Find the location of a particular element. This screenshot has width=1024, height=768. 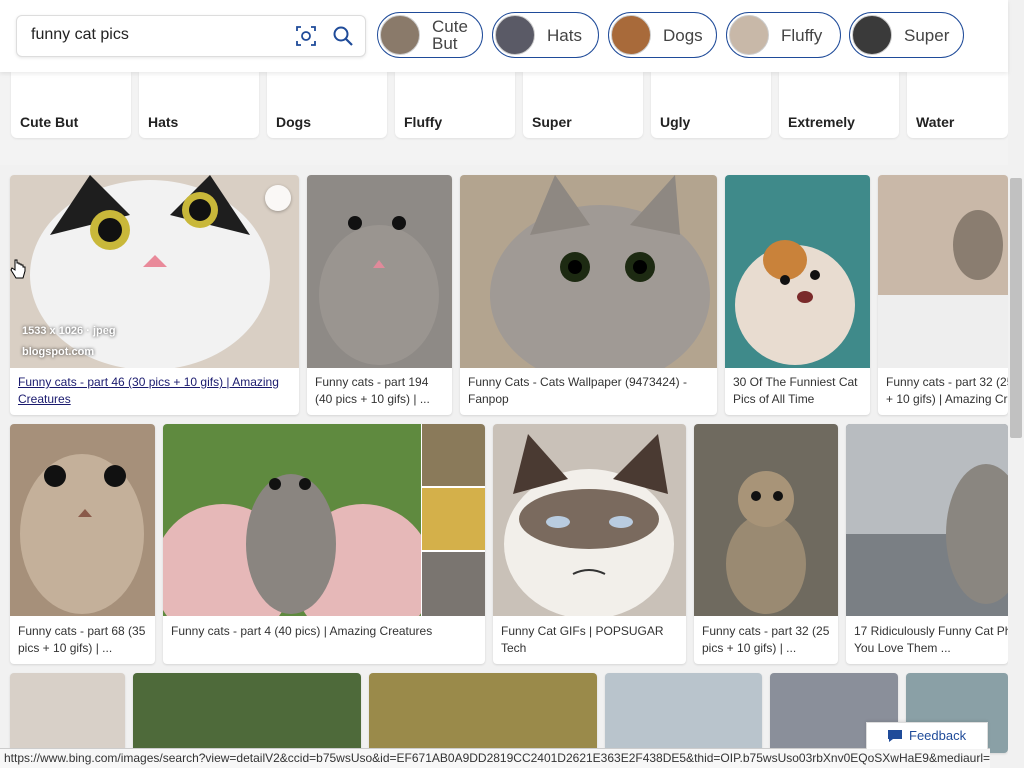

related-label: Ugly is located at coordinates (675, 122).